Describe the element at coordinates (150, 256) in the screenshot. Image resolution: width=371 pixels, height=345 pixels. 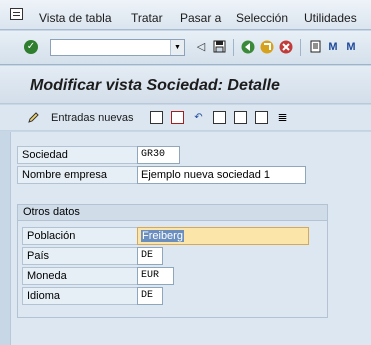
I see `pais-field: DE` at that location.